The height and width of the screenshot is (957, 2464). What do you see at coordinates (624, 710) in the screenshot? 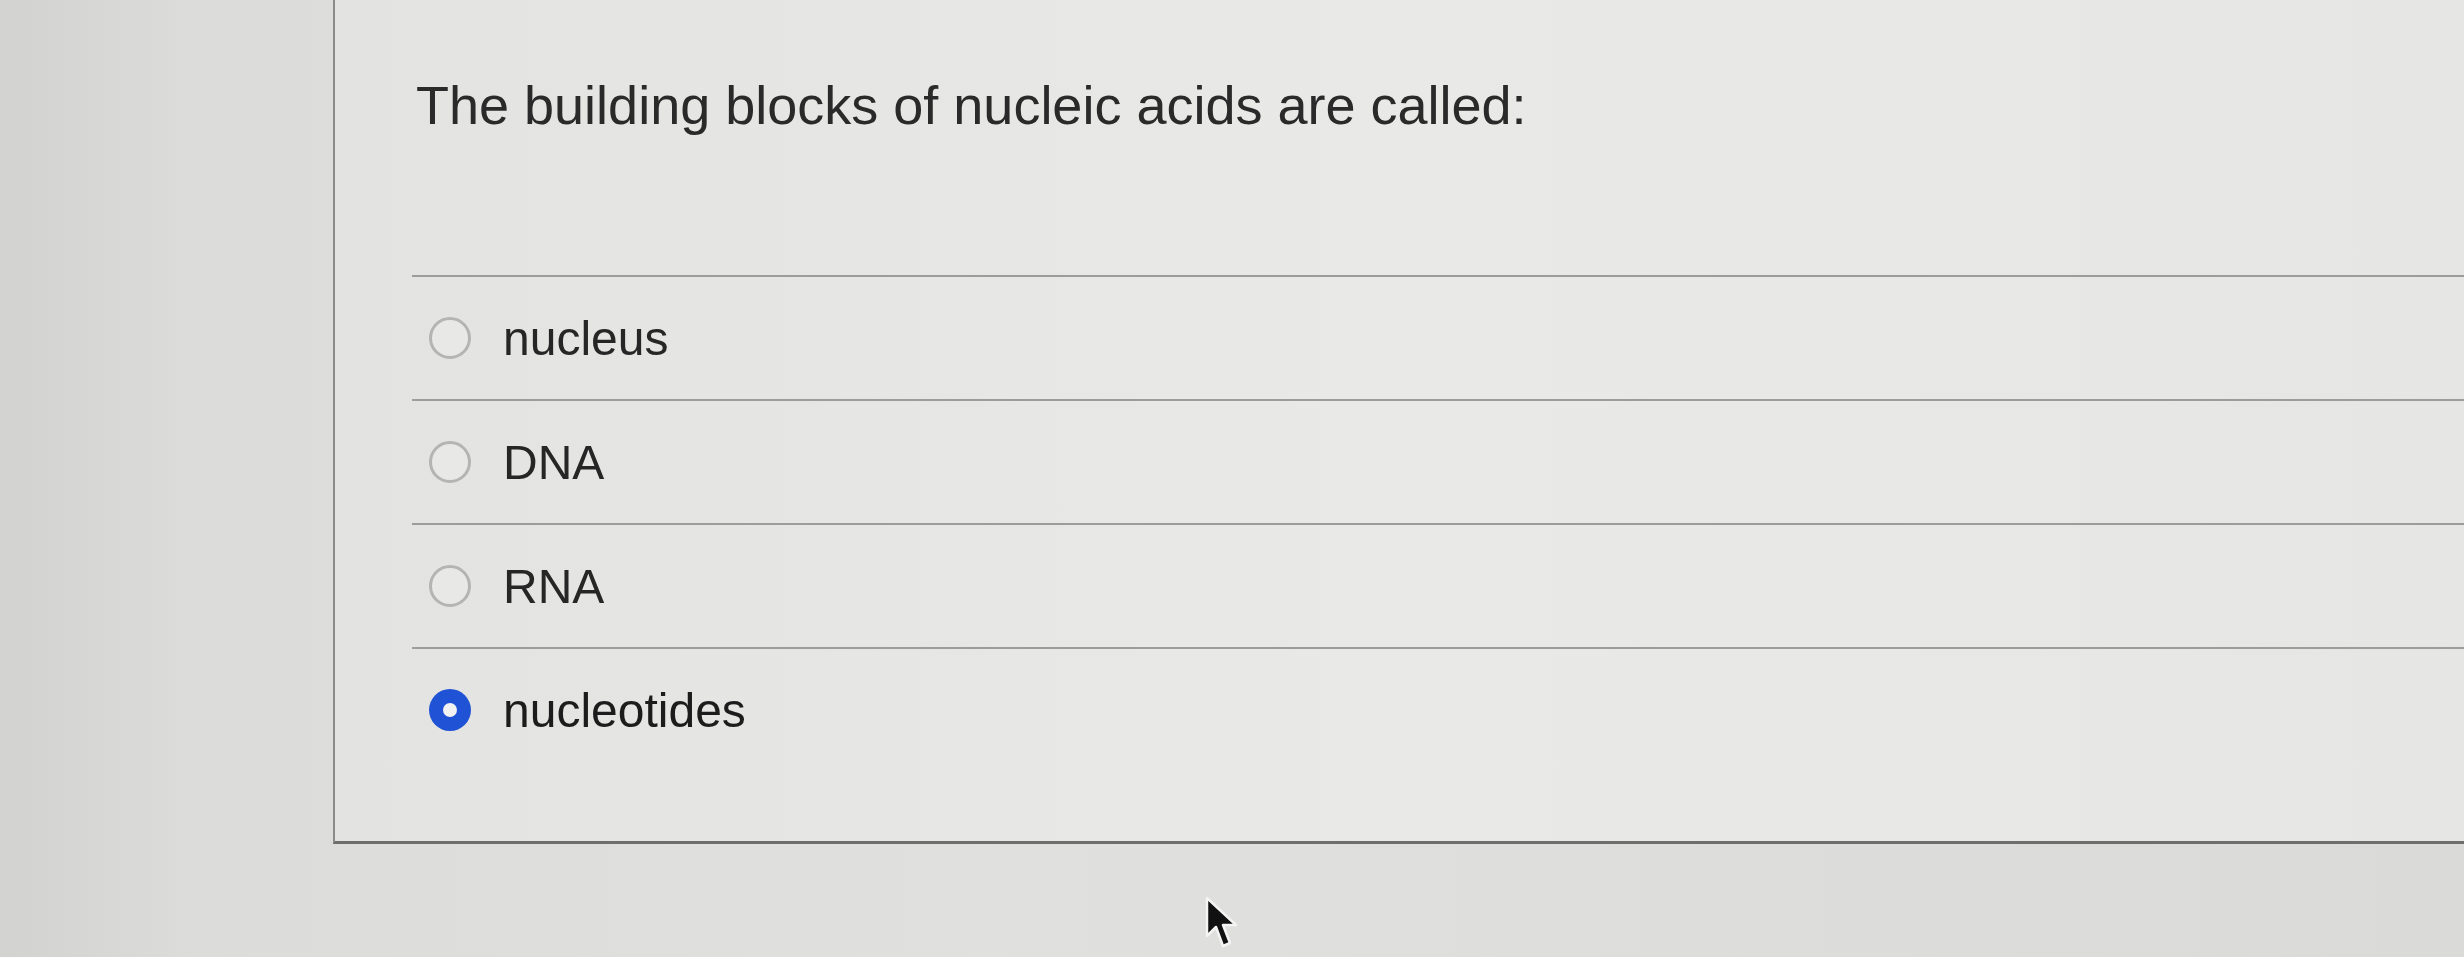
I see `option-label: nucleotides` at bounding box center [624, 710].